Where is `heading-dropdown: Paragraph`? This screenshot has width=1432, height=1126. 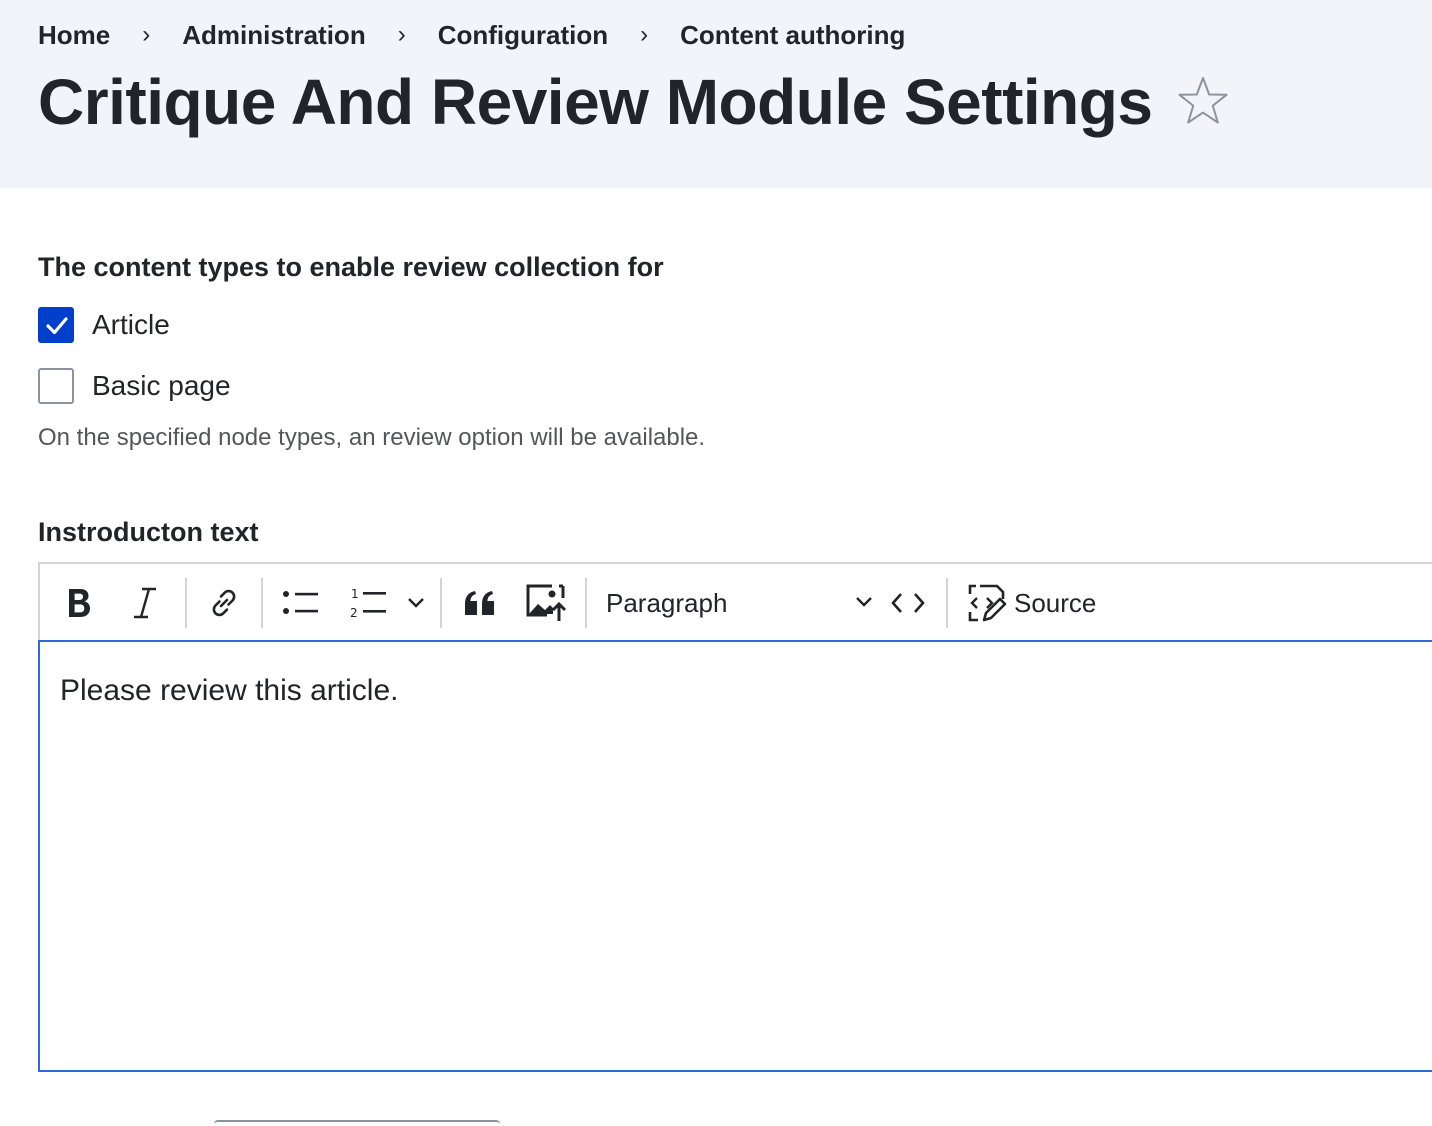
heading-dropdown: Paragraph is located at coordinates (739, 603).